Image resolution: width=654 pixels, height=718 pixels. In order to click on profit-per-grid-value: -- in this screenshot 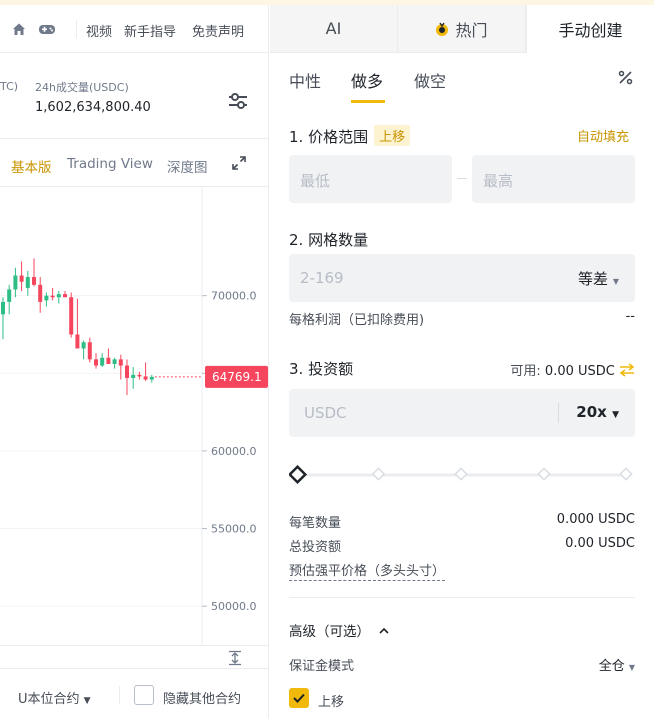, I will do `click(630, 316)`.